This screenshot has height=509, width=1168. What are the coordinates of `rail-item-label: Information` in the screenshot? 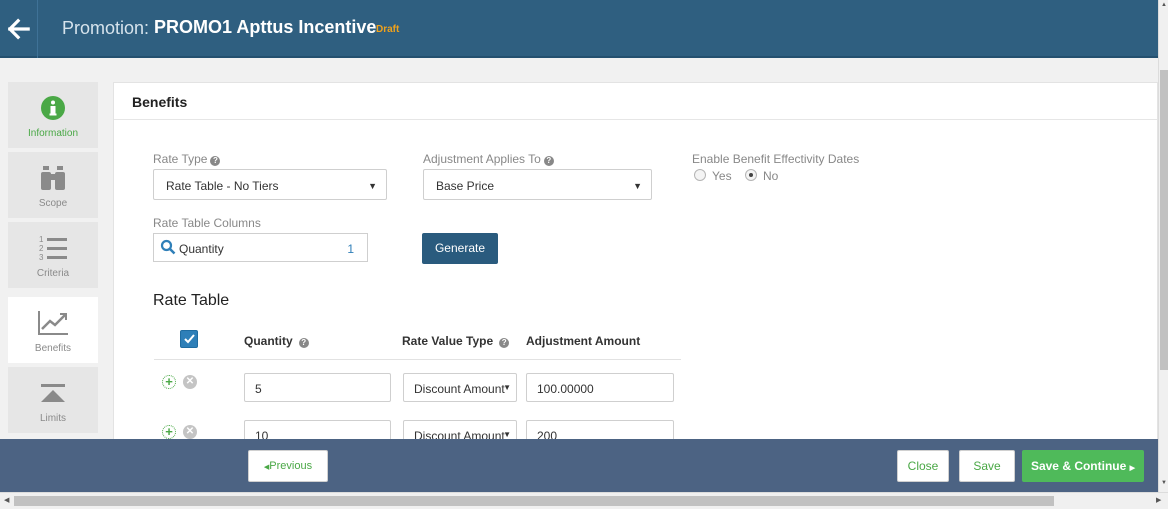 It's located at (53, 133).